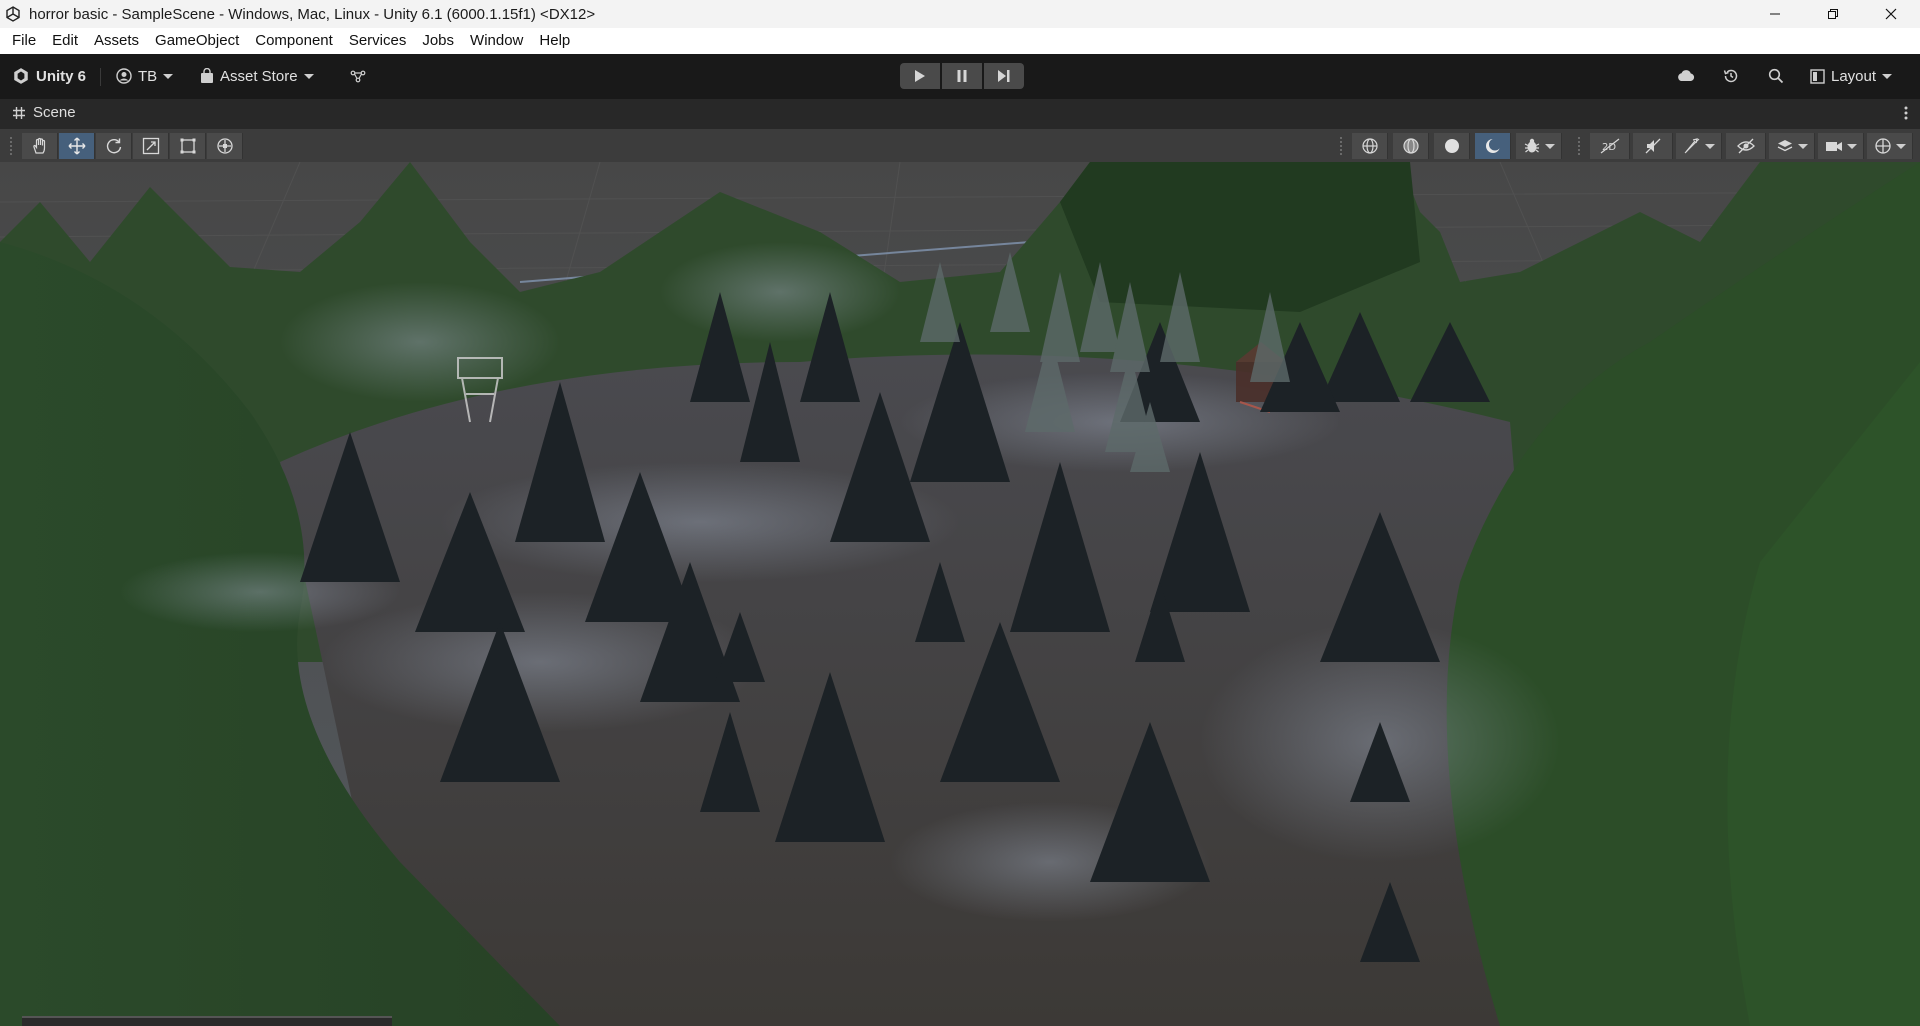 The height and width of the screenshot is (1026, 1920). What do you see at coordinates (54, 112) in the screenshot?
I see `tab-scene-label: Scene` at bounding box center [54, 112].